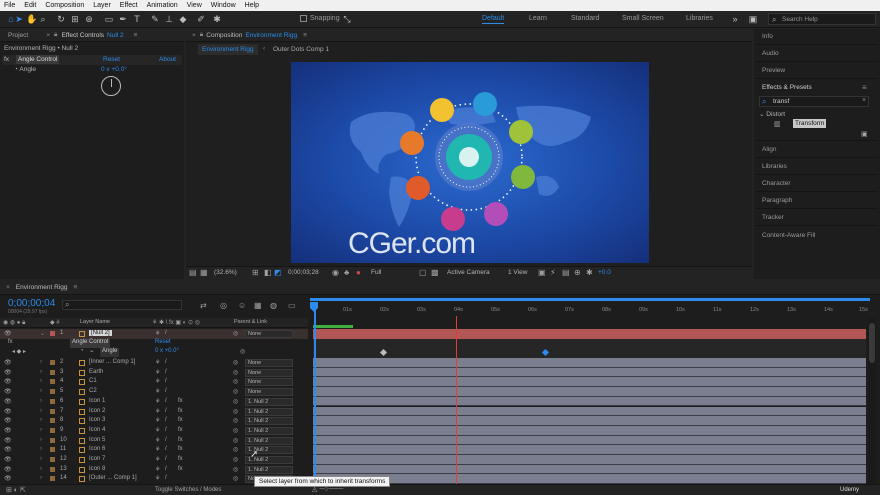 The width and height of the screenshot is (880, 495). Describe the element at coordinates (19, 351) in the screenshot. I see `keyframe-nav-icon: ◂ ◆ ▸` at that location.